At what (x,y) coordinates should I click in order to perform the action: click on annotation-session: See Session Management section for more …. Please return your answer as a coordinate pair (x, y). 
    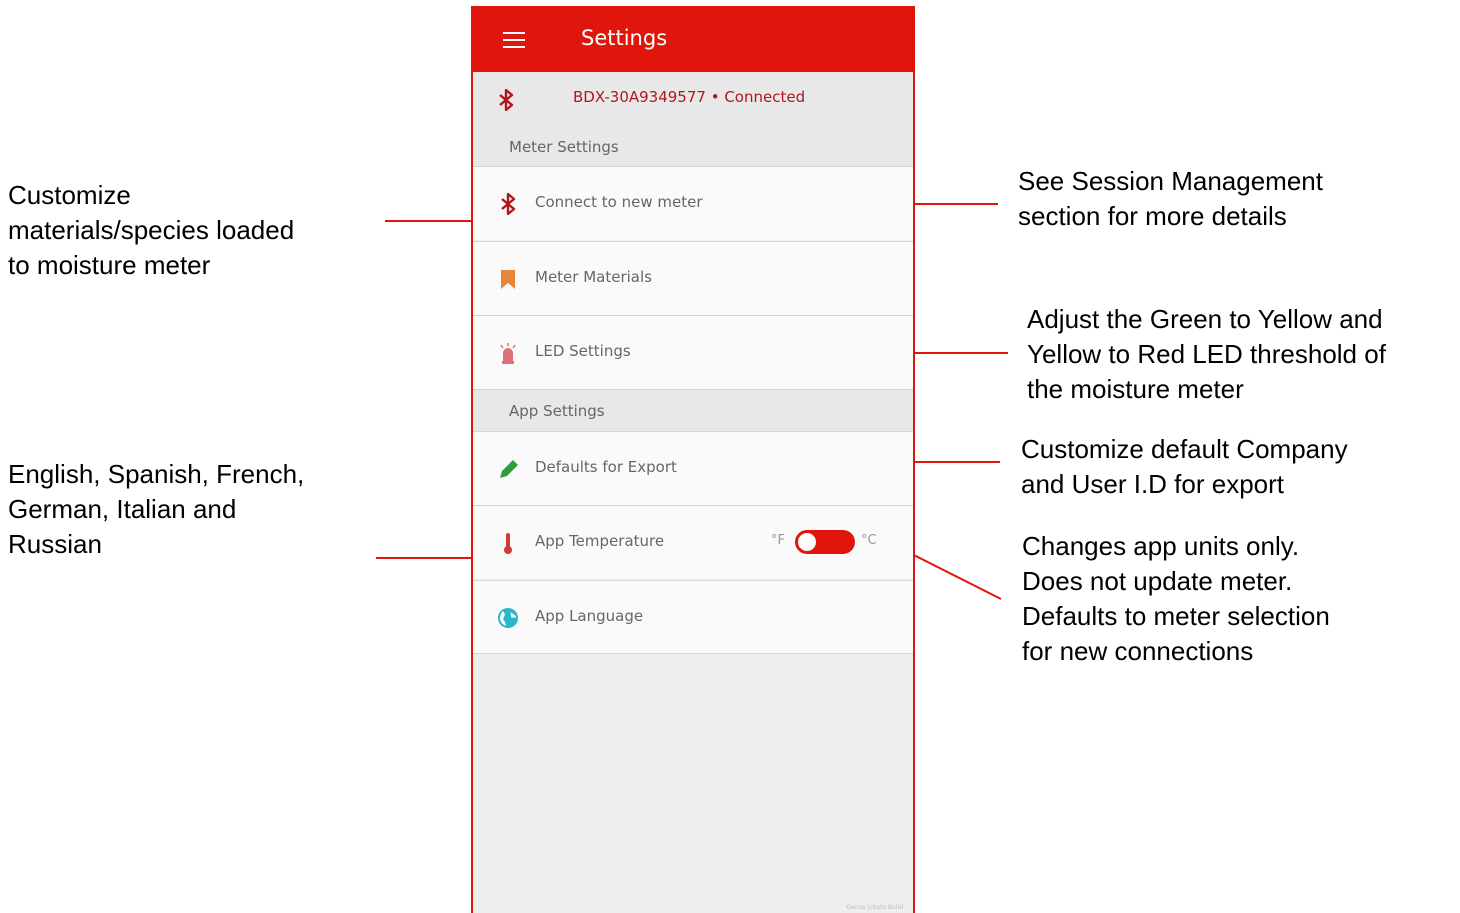
    Looking at the image, I should click on (1170, 198).